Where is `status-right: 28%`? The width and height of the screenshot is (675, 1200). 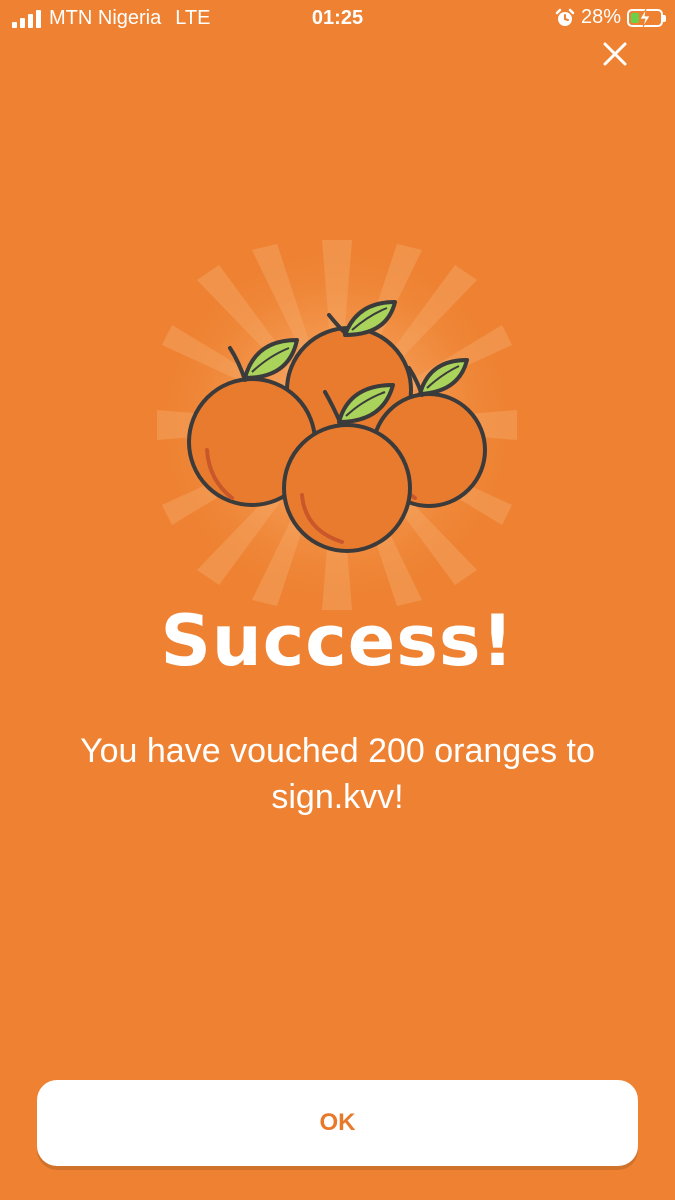
status-right: 28% is located at coordinates (610, 17).